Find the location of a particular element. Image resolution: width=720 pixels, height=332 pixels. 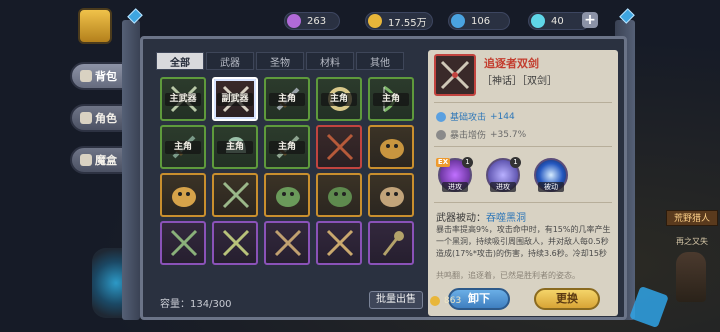

stat-value: +144 is located at coordinates (502, 116).